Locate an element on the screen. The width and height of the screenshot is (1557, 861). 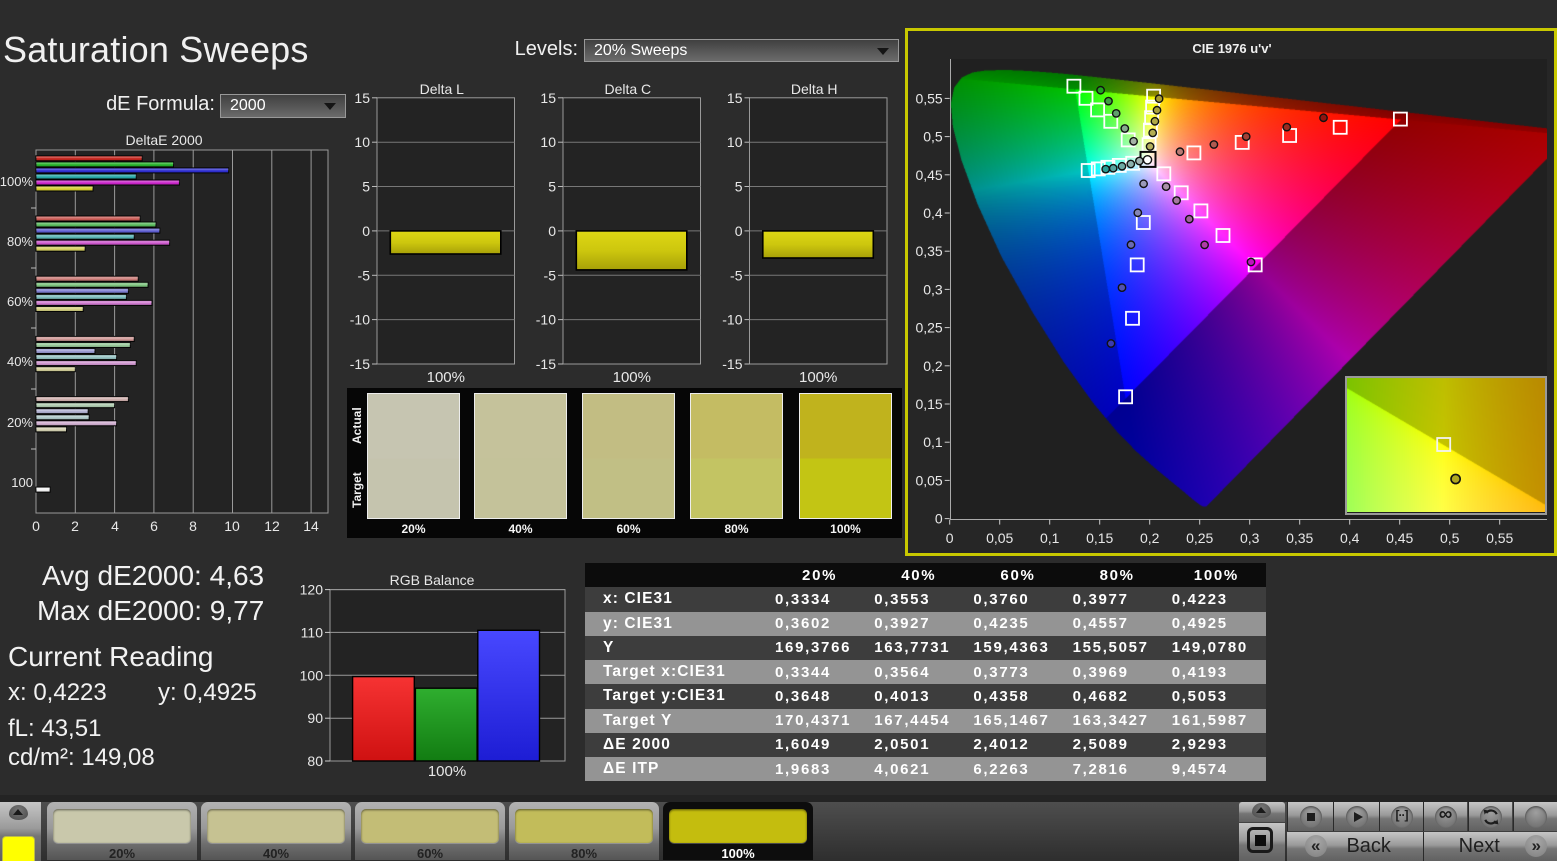
svg-text: 90 is located at coordinates (315, 718).